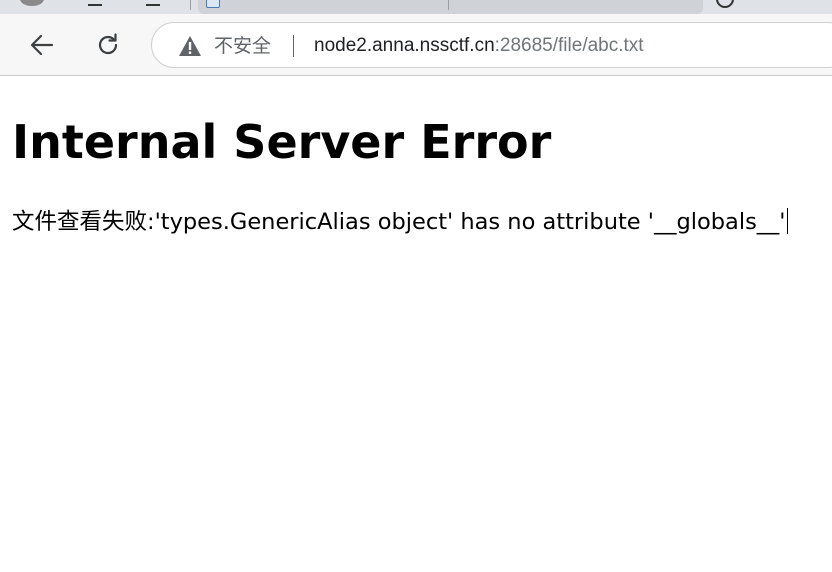 This screenshot has height=572, width=832. I want to click on page-favicon-icon, so click(213, 4).